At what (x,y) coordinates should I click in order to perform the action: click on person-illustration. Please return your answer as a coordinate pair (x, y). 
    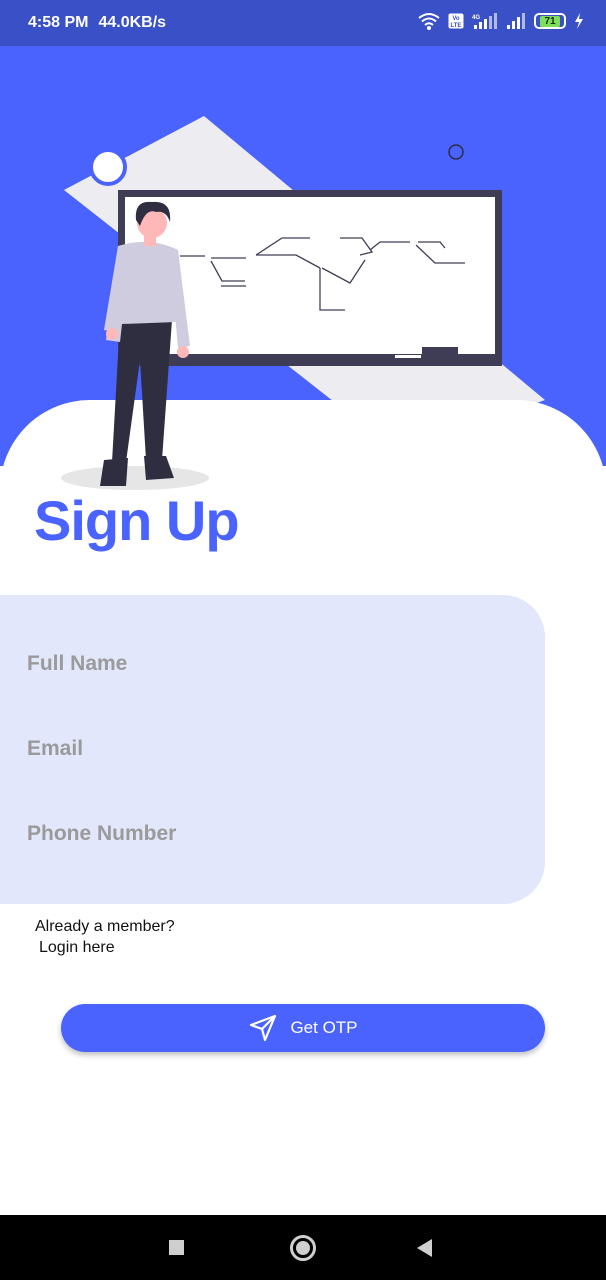
    Looking at the image, I should click on (135, 345).